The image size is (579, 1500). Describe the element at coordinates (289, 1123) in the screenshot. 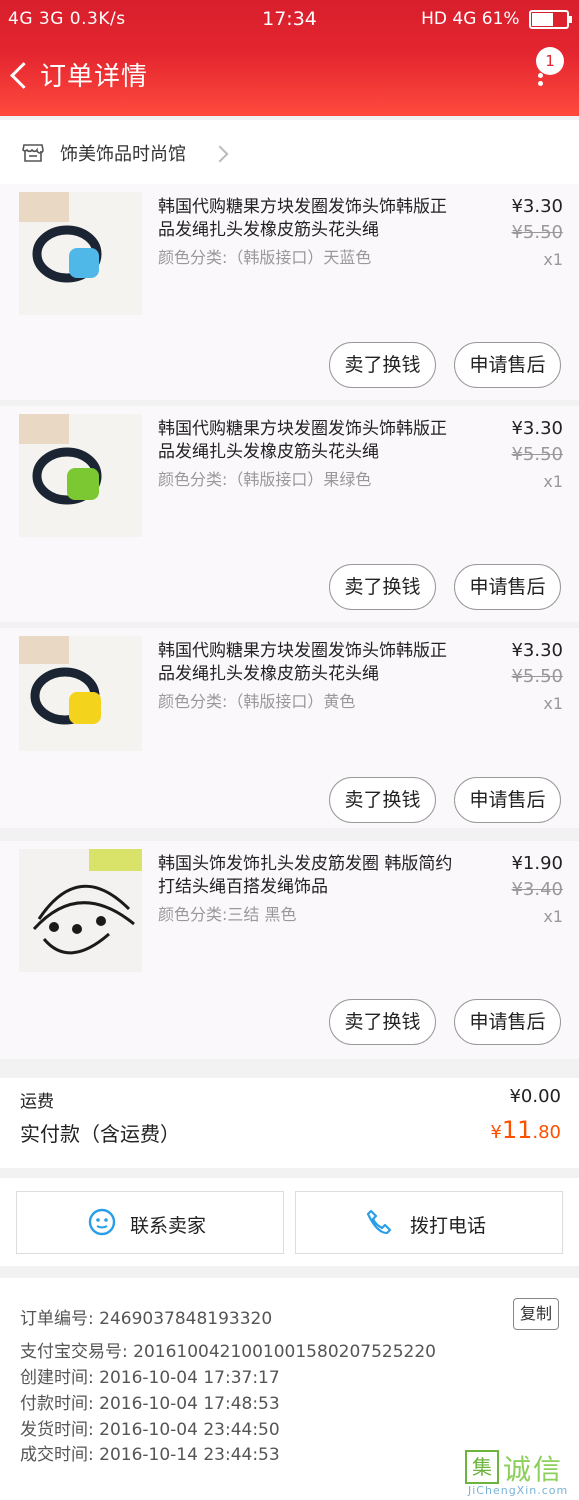

I see `order-totals: 运费 ¥0.00 实付款（含运费） ¥11.80` at that location.